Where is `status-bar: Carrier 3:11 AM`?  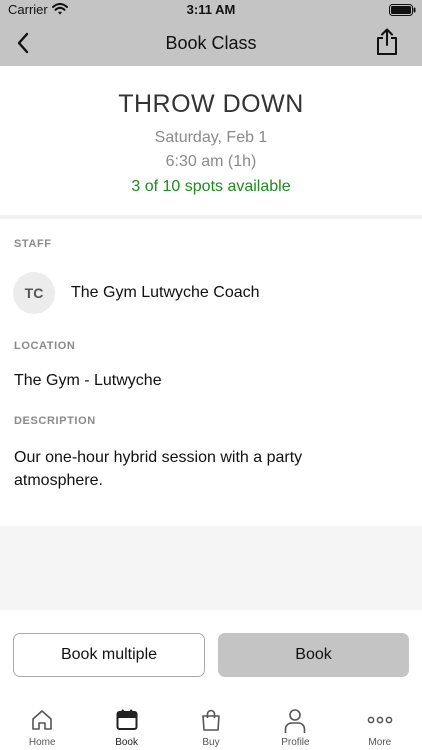
status-bar: Carrier 3:11 AM is located at coordinates (211, 10).